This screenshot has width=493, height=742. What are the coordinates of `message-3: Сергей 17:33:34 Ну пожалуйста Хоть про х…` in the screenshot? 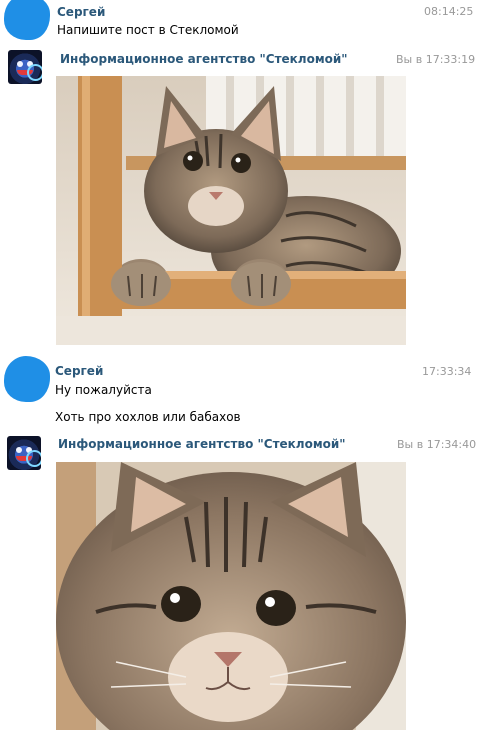 It's located at (246, 387).